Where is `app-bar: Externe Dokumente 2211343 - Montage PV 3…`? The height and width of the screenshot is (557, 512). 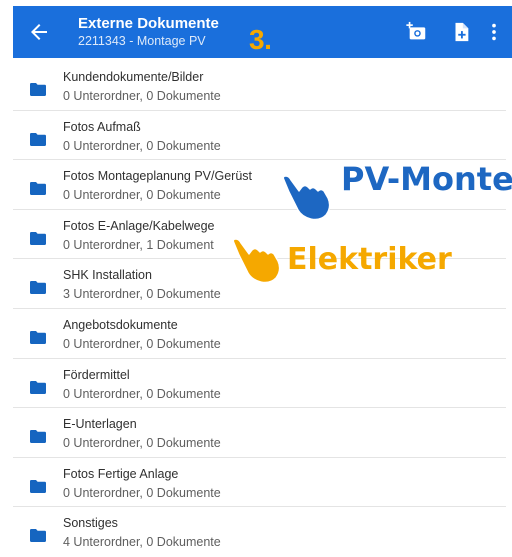 app-bar: Externe Dokumente 2211343 - Montage PV 3… is located at coordinates (262, 32).